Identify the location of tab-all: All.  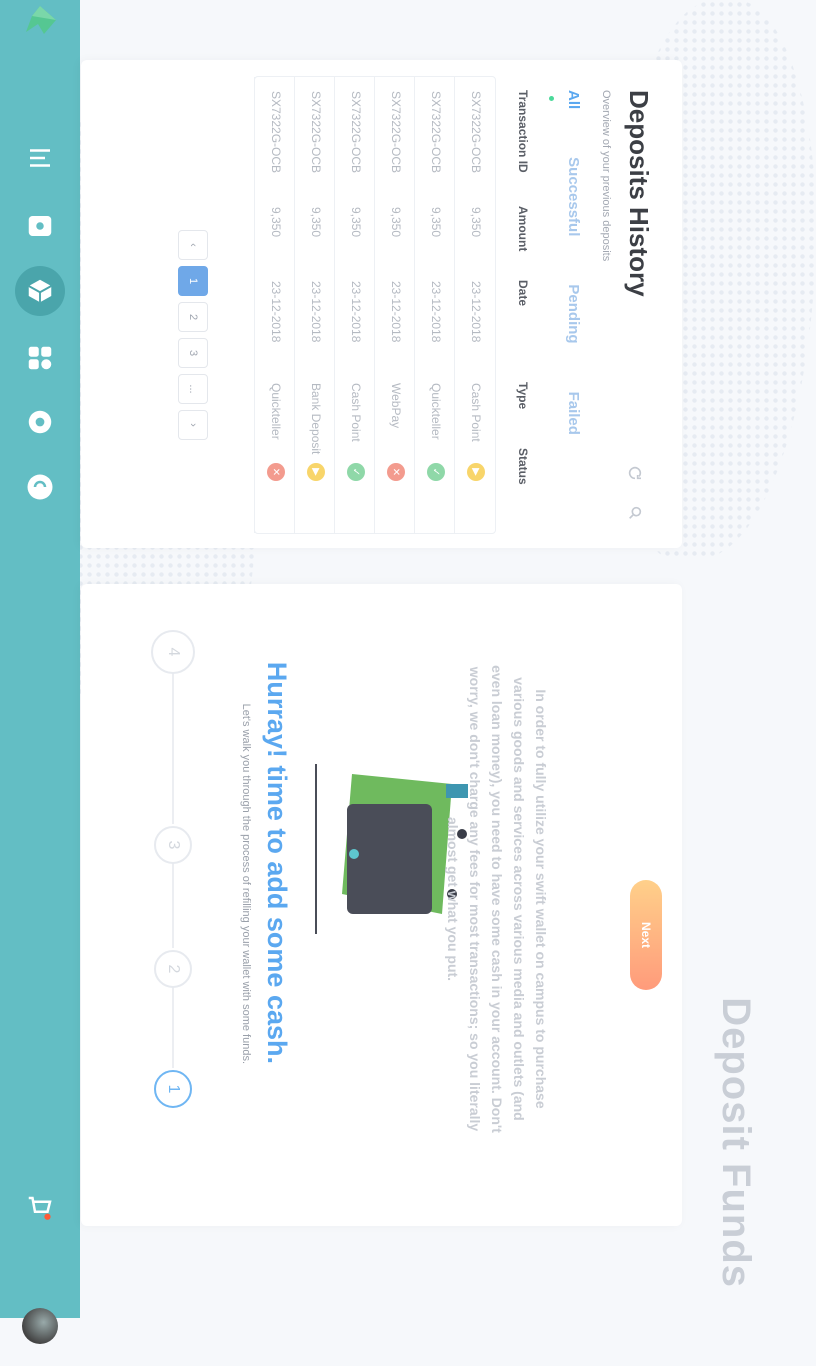
(565, 100).